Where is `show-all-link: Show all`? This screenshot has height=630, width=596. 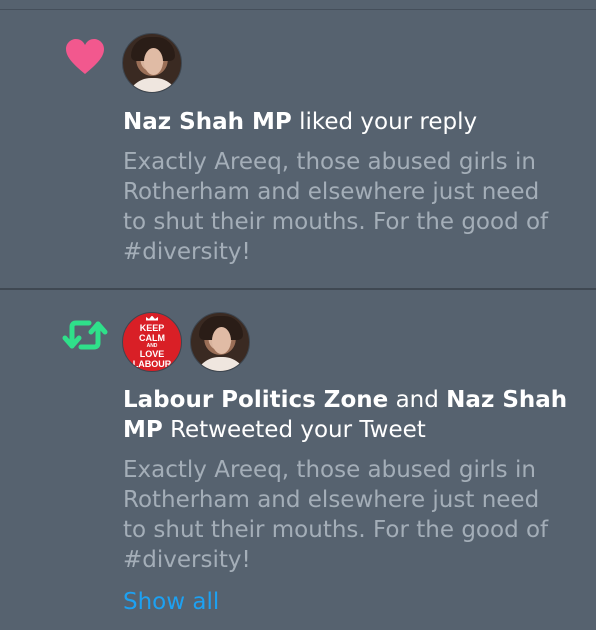
show-all-link: Show all is located at coordinates (171, 602).